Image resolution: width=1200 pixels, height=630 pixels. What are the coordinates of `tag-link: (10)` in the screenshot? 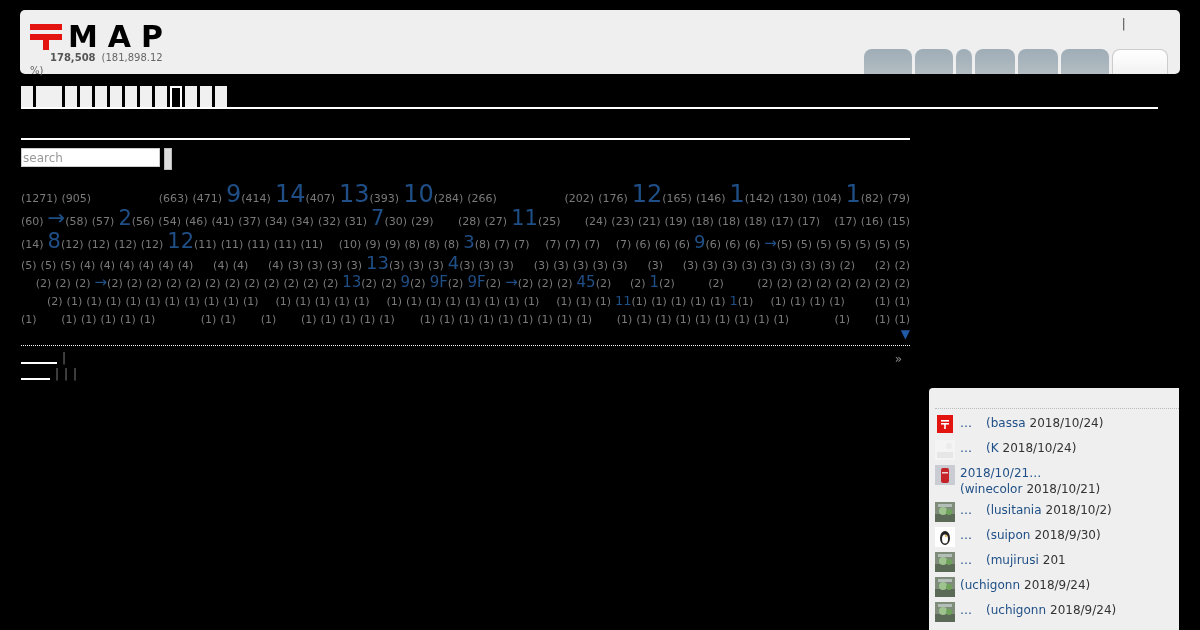 It's located at (350, 243).